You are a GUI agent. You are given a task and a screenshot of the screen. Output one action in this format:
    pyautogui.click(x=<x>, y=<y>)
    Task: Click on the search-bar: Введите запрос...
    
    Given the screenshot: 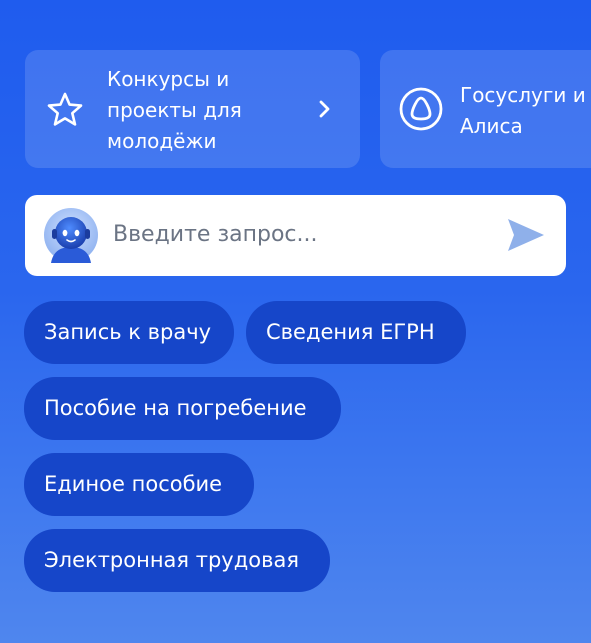 What is the action you would take?
    pyautogui.click(x=295, y=235)
    